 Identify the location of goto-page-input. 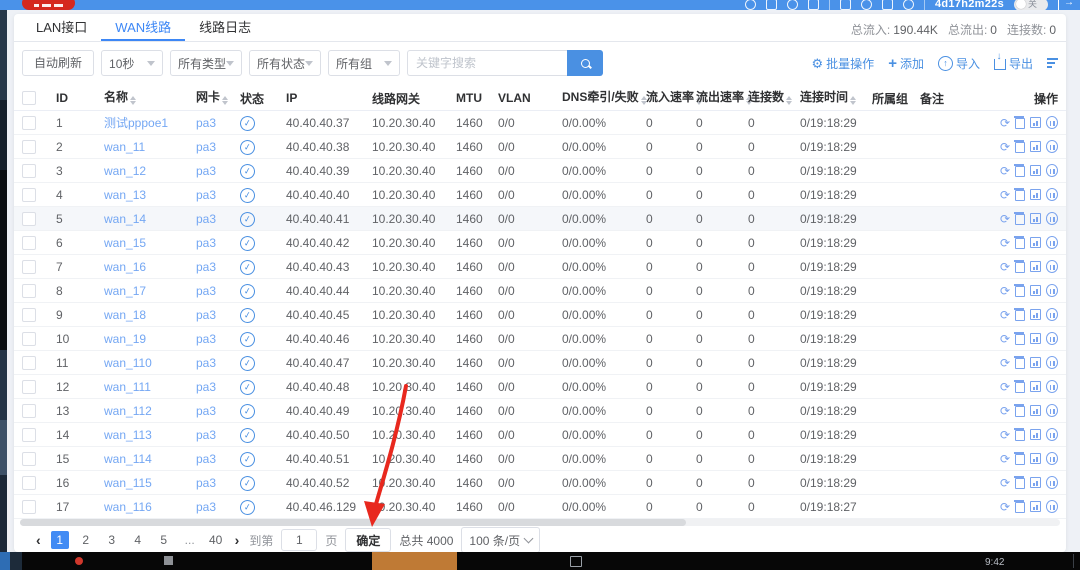
(299, 540).